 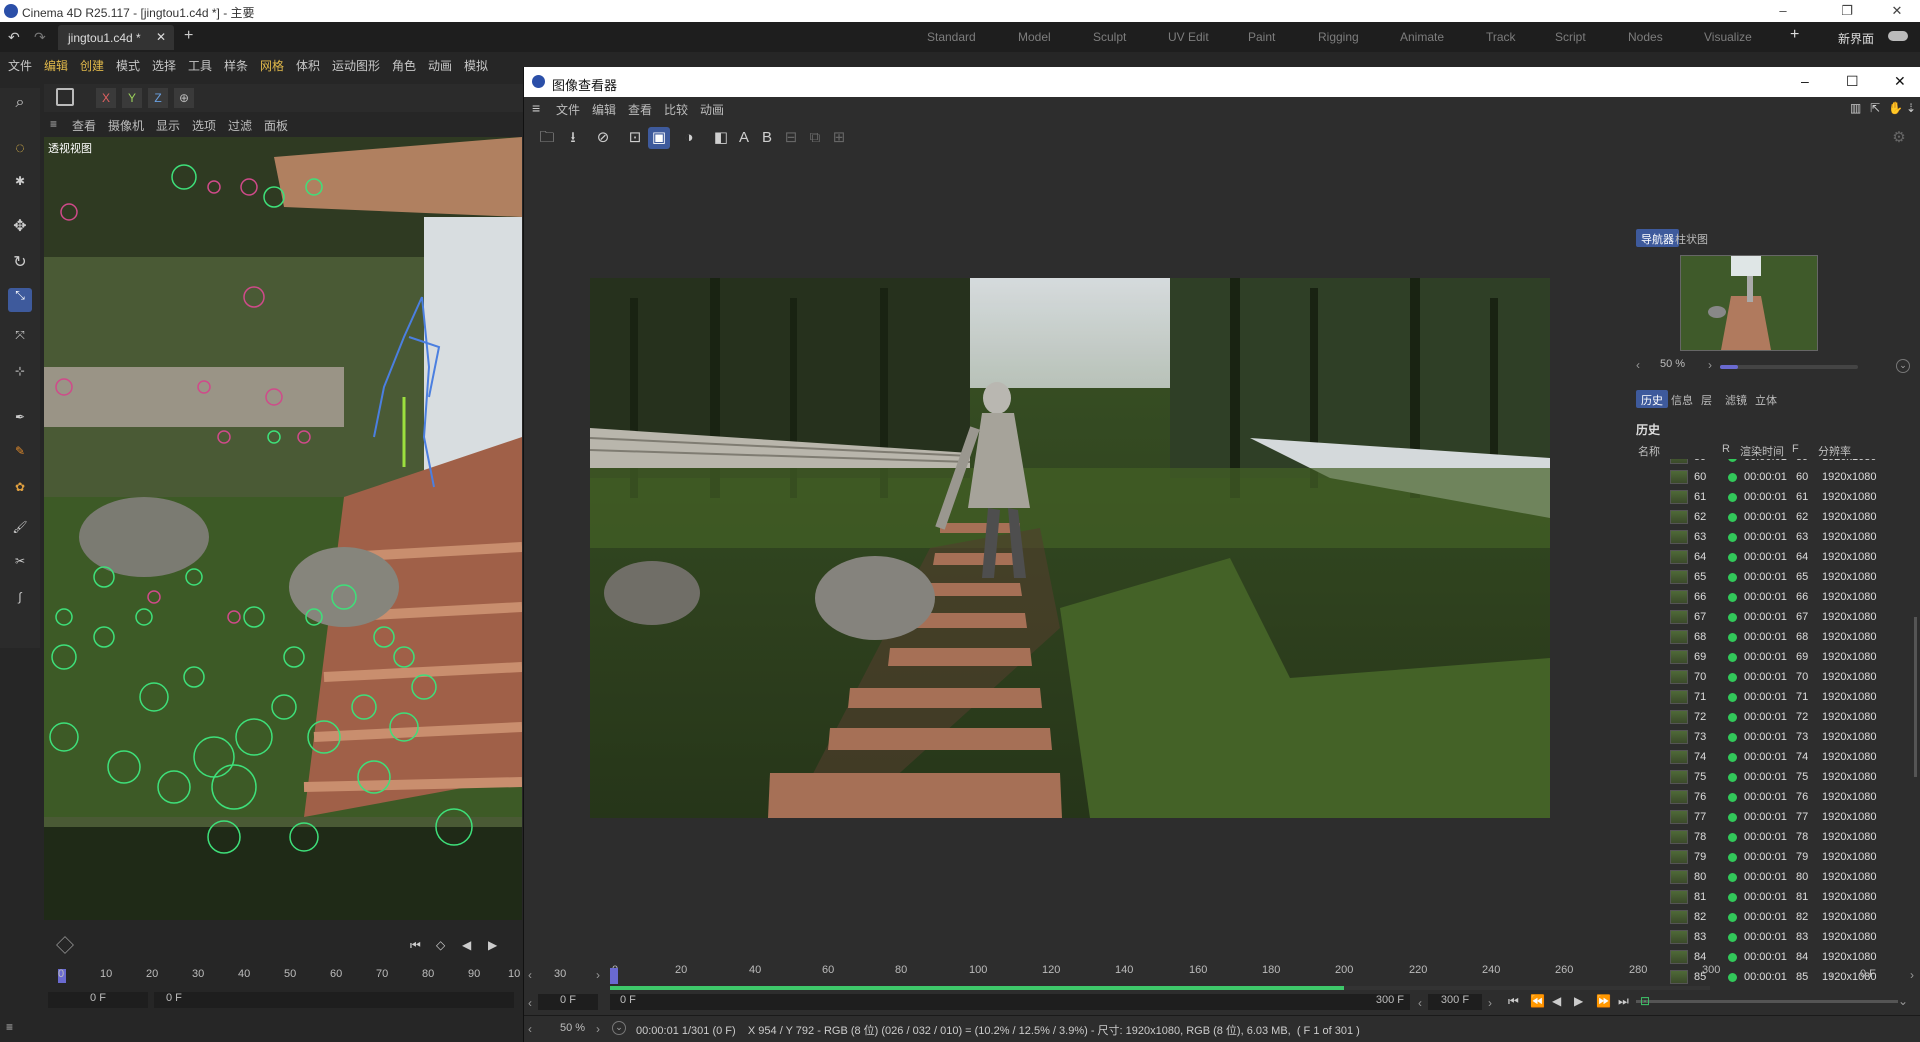 I want to click on viewer-current-frame: 0 F, so click(x=568, y=1002).